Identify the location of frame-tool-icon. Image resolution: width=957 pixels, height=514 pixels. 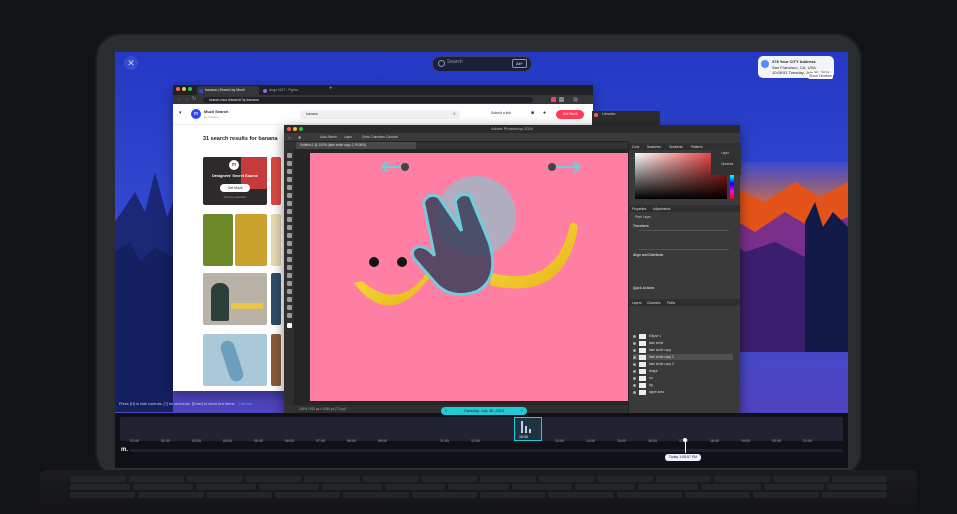
(289, 195).